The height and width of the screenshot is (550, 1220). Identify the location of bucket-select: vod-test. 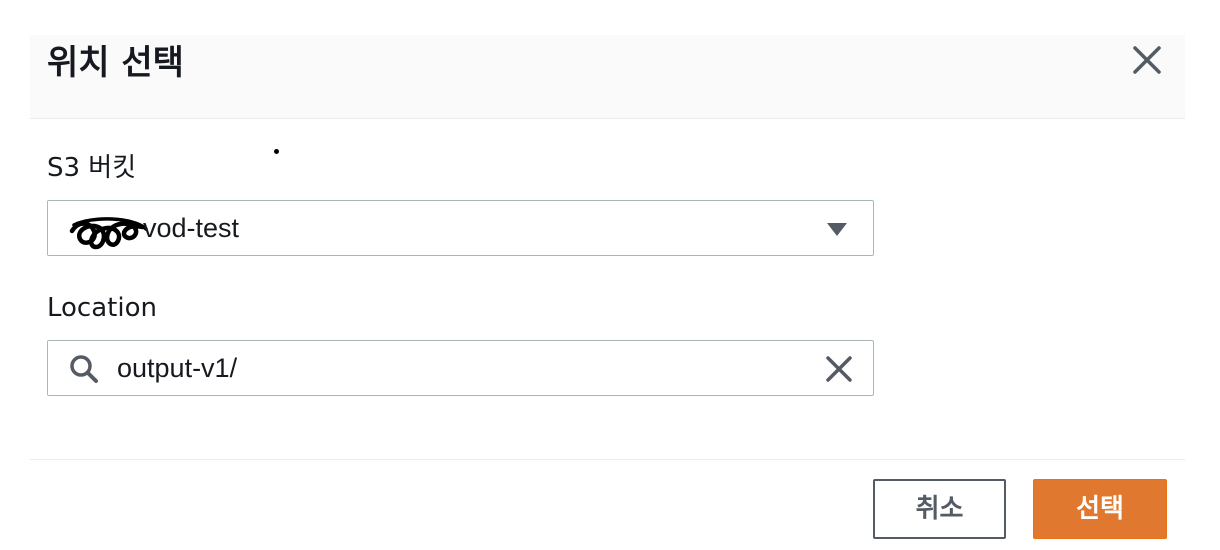
(460, 228).